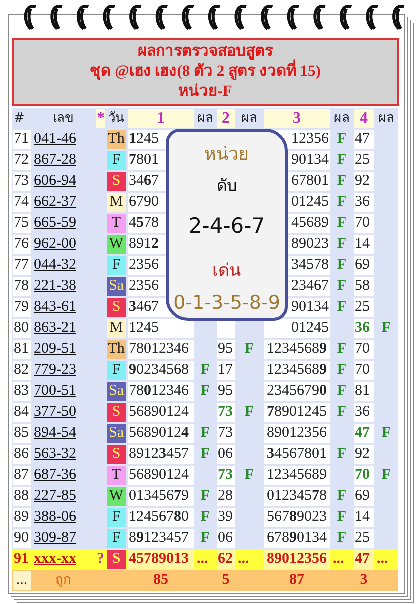 The width and height of the screenshot is (419, 604). I want to click on strong-label: เด่น, so click(227, 271).